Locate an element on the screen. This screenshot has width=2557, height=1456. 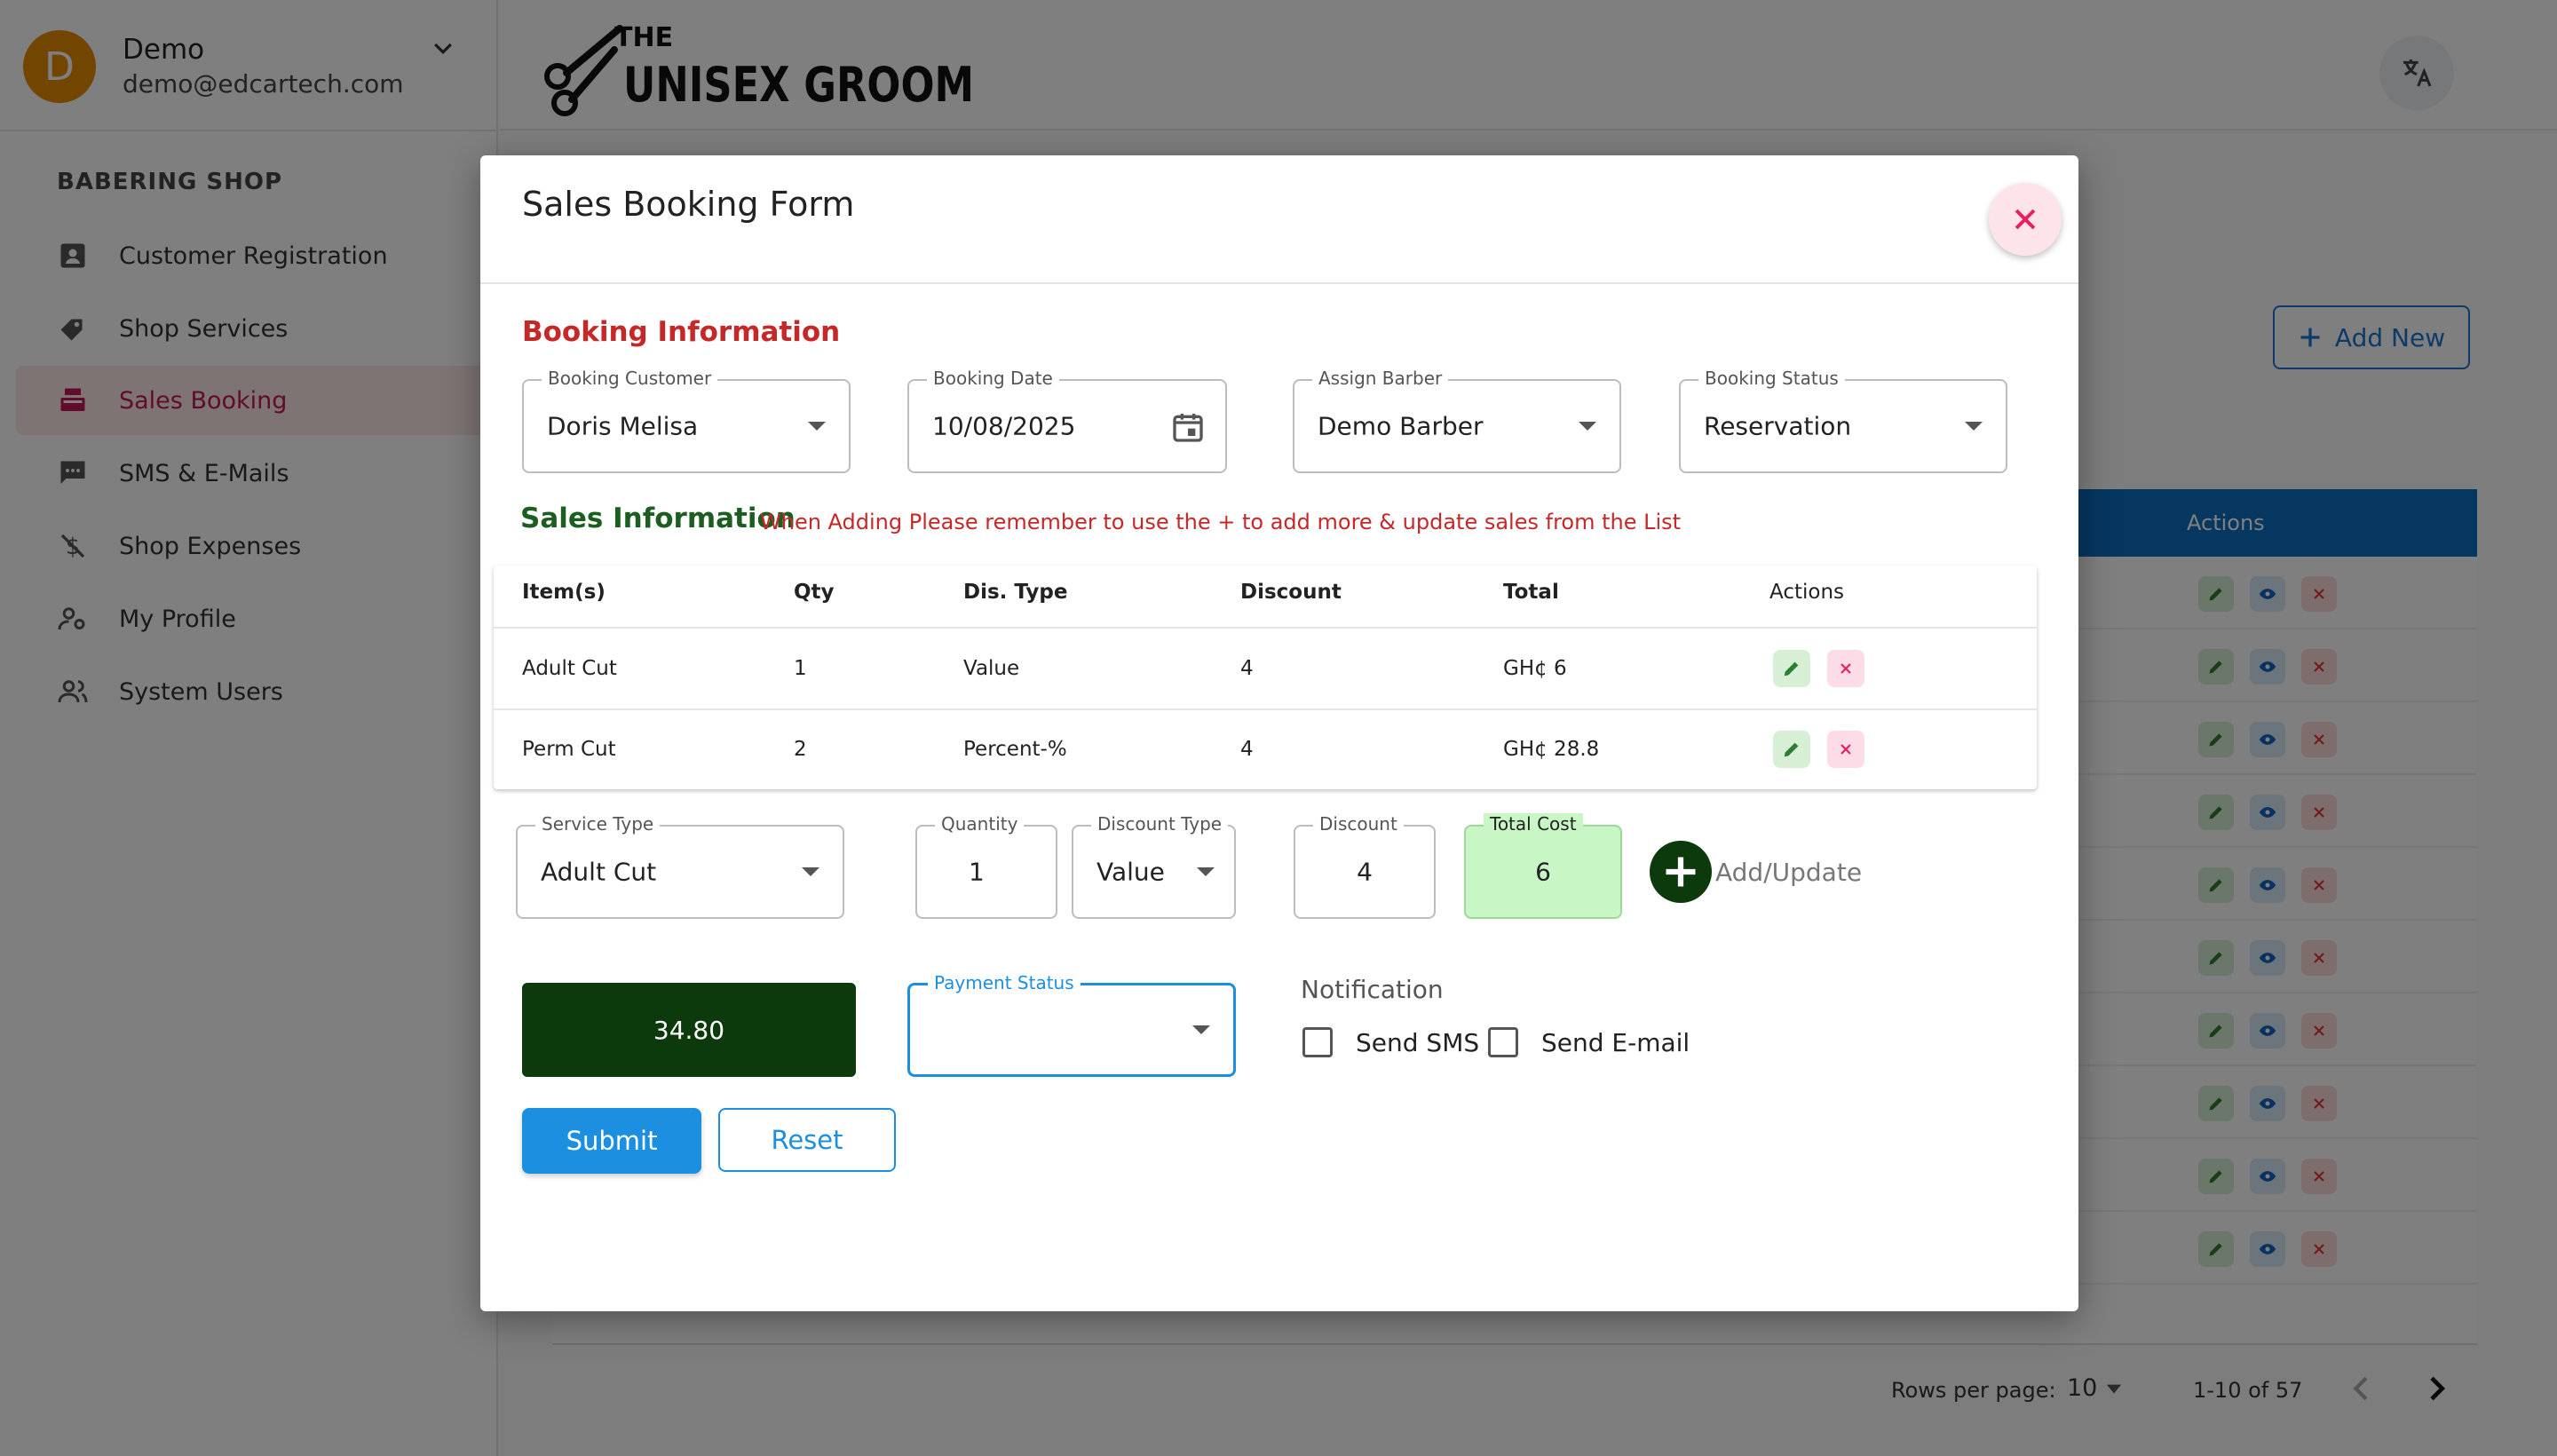
field-value: 10/08/2025 is located at coordinates (1004, 426).